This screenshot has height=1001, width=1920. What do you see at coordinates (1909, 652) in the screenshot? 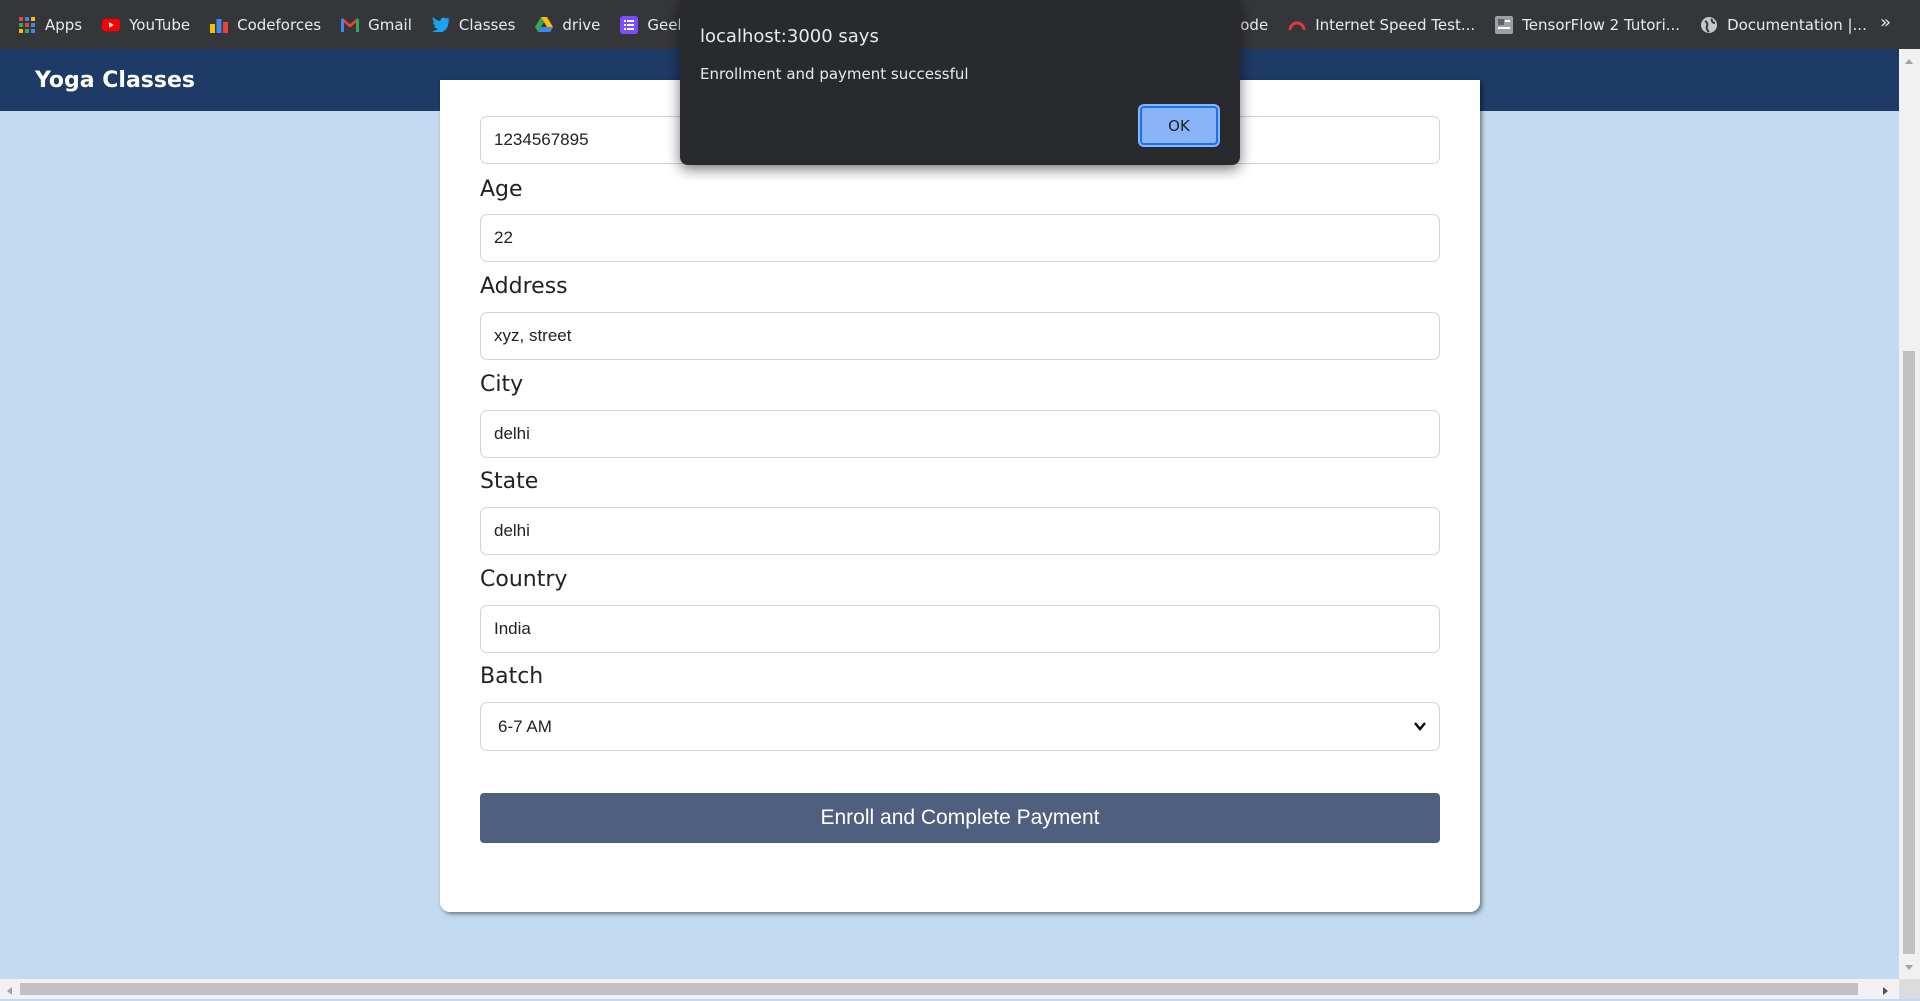
I see `vertical-scroll-thumb` at bounding box center [1909, 652].